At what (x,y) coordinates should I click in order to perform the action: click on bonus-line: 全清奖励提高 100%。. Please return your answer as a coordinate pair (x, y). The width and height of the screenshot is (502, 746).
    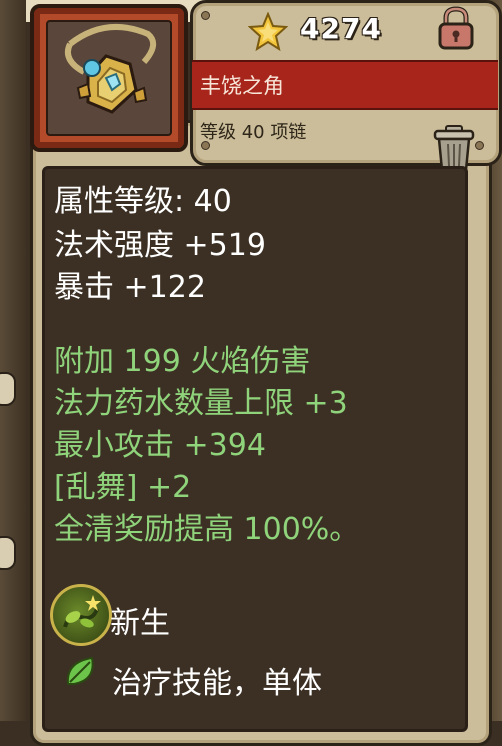
    Looking at the image, I should click on (207, 529).